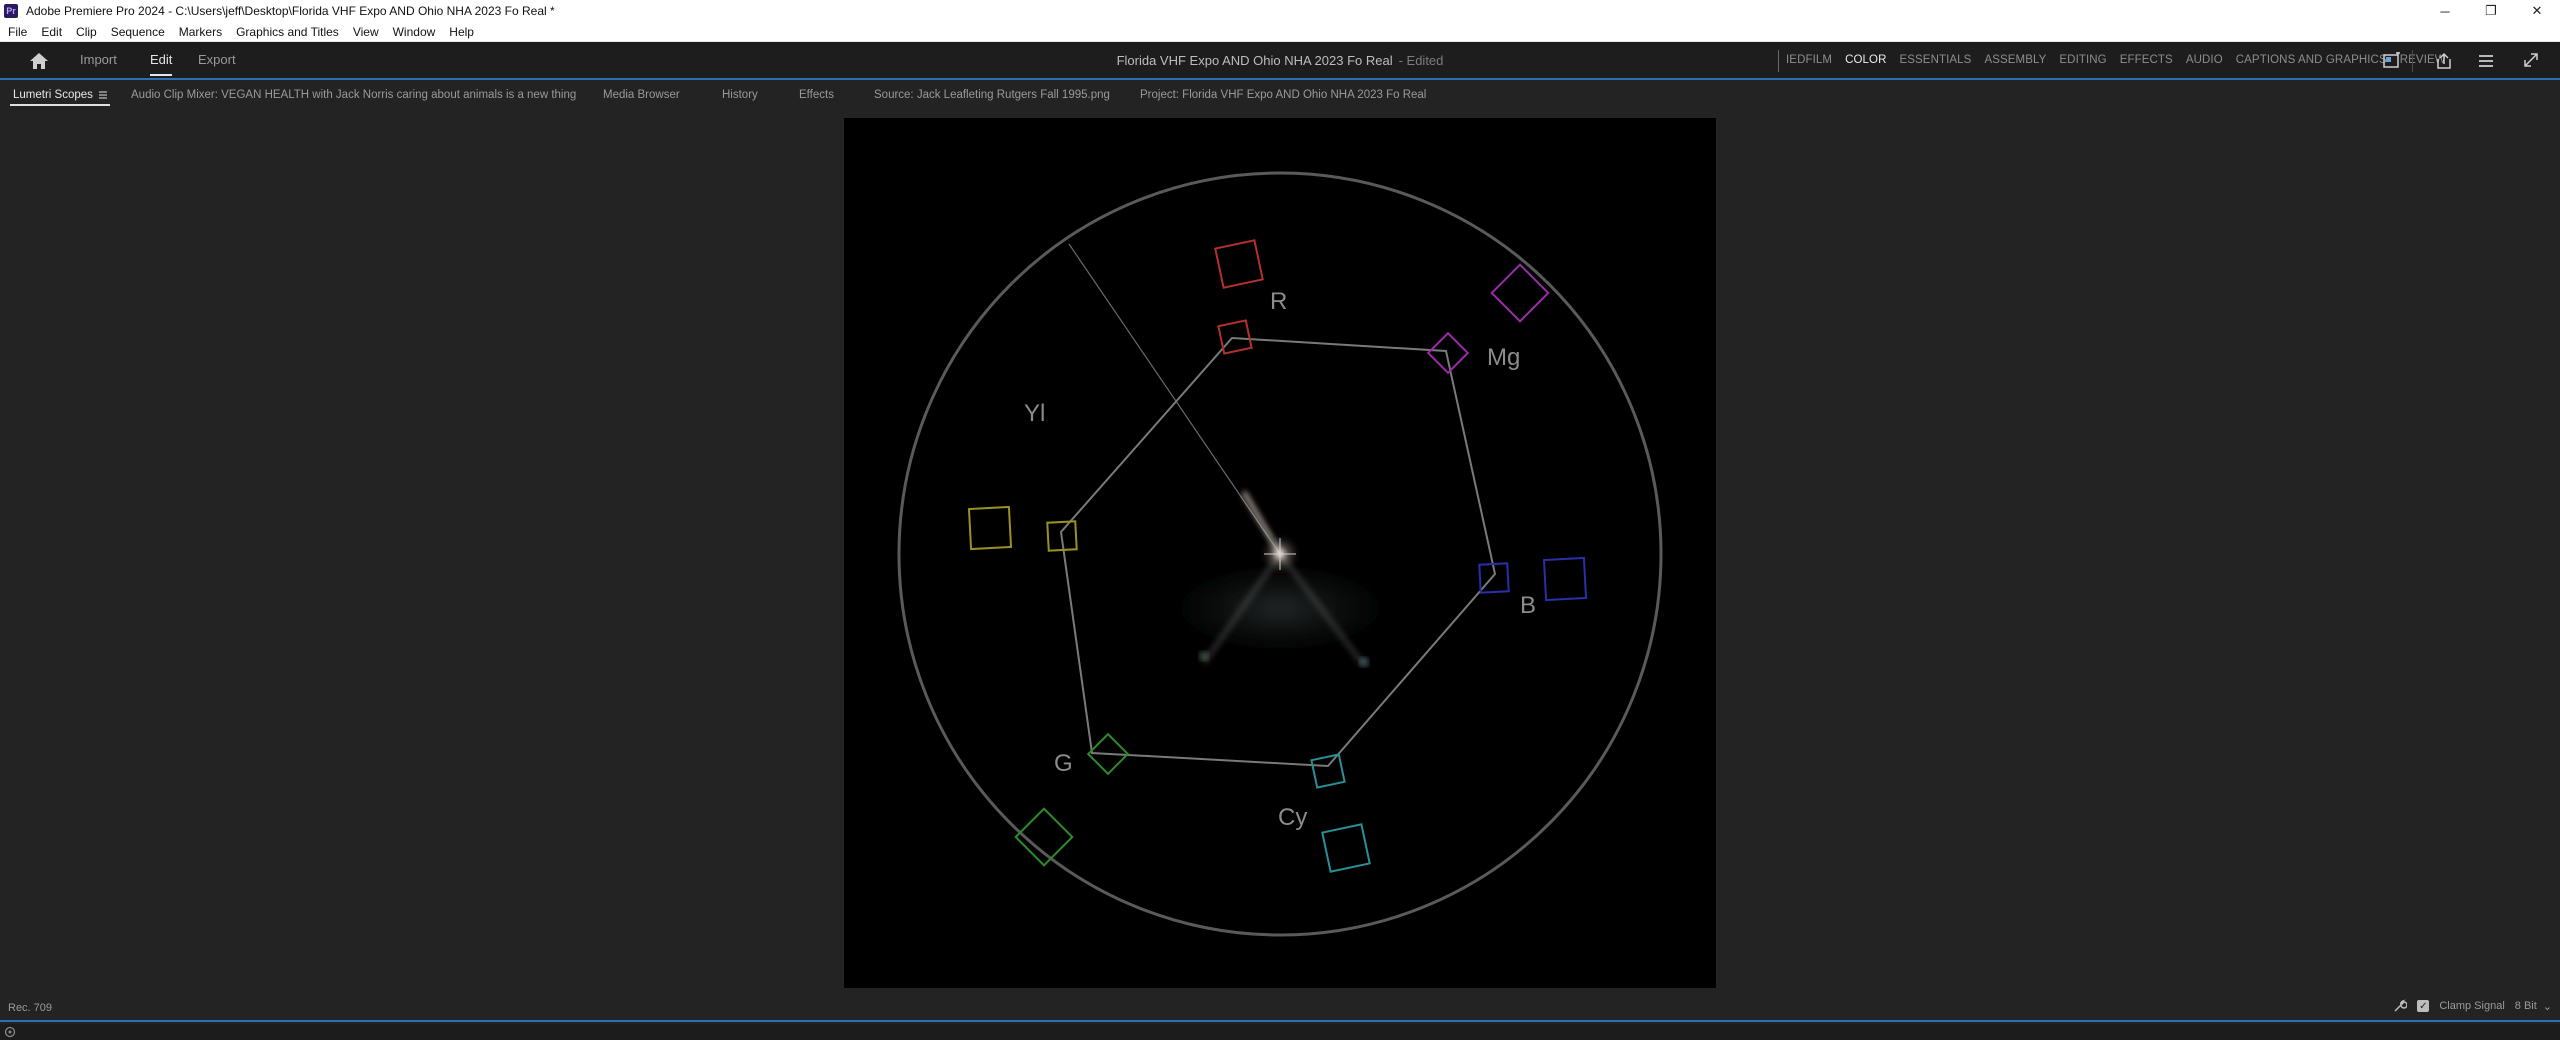 The height and width of the screenshot is (1040, 2560). Describe the element at coordinates (30, 1008) in the screenshot. I see `color-standard-label: Rec. 709` at that location.